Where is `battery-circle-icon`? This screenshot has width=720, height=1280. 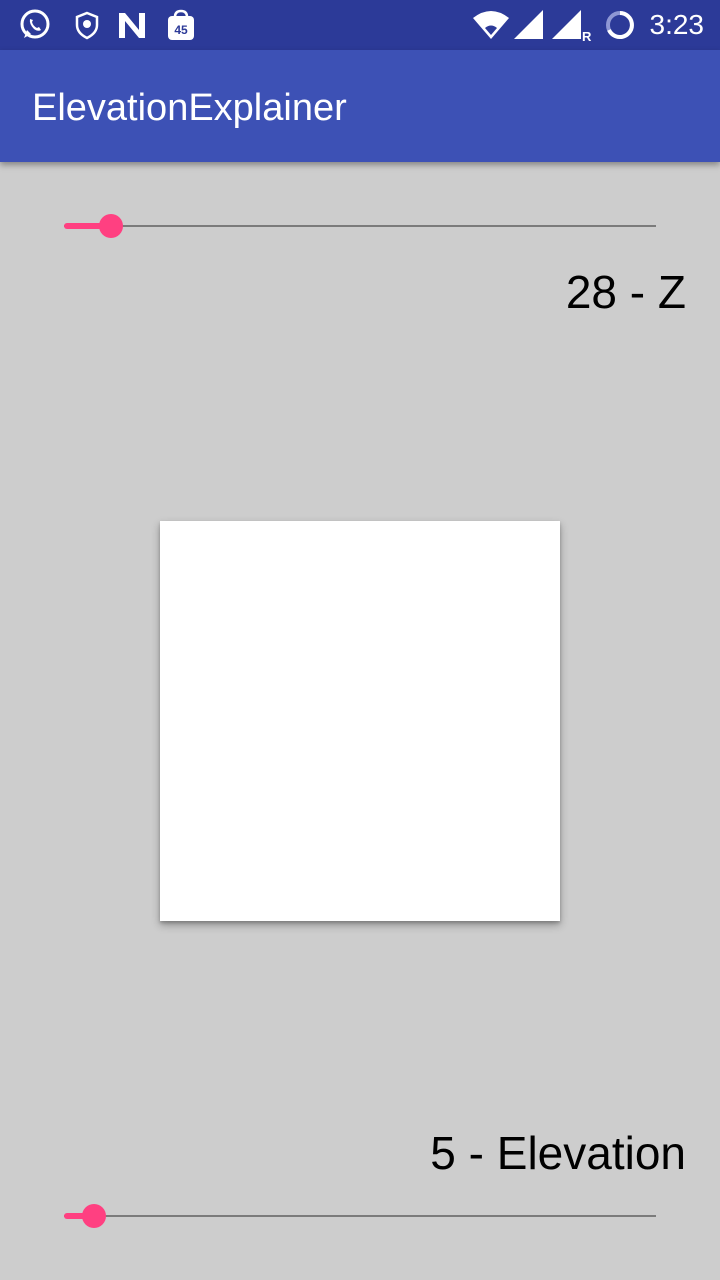
battery-circle-icon is located at coordinates (620, 25).